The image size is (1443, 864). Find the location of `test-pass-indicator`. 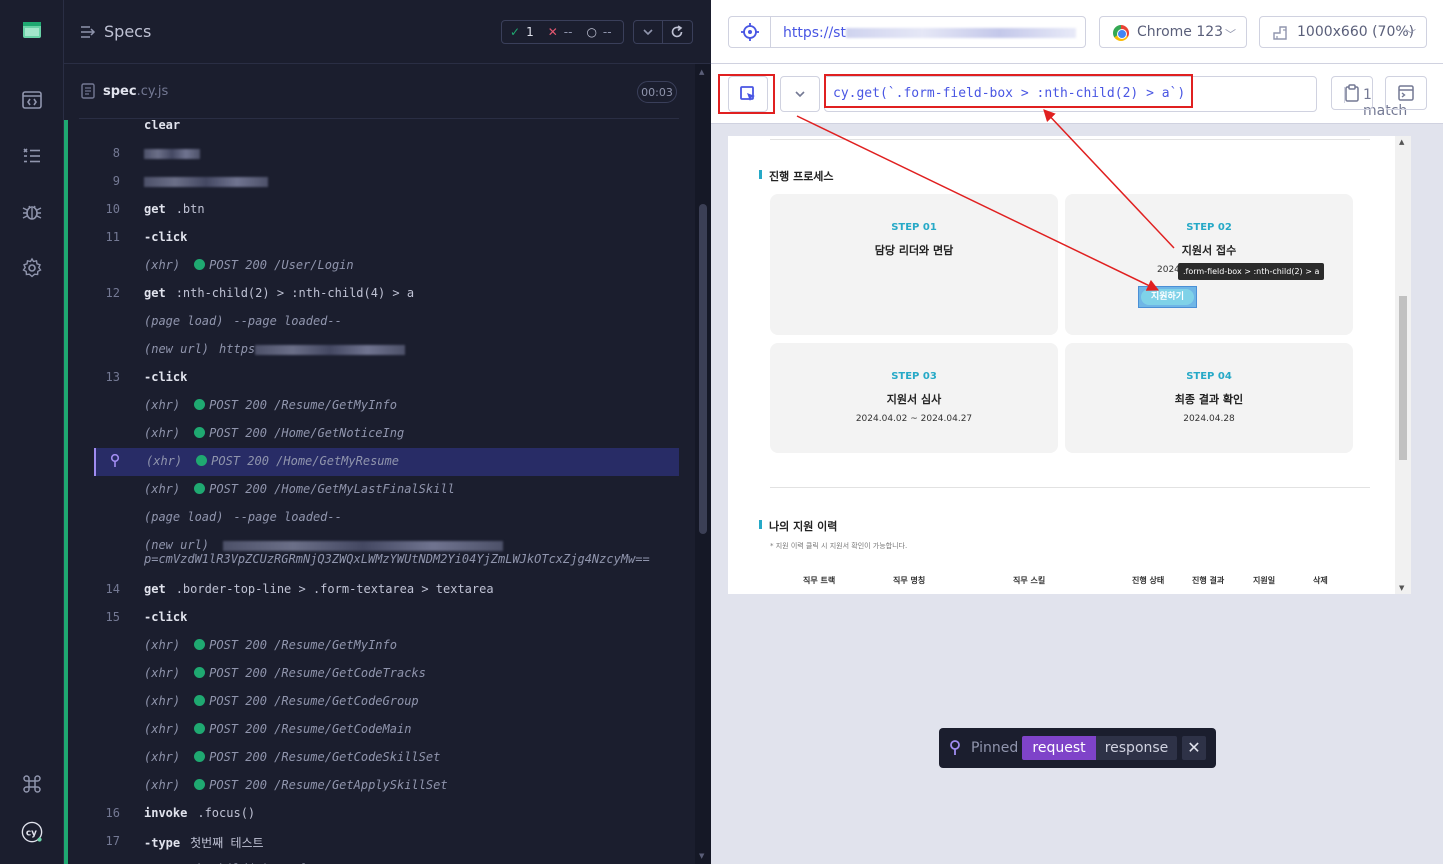

test-pass-indicator is located at coordinates (66, 492).